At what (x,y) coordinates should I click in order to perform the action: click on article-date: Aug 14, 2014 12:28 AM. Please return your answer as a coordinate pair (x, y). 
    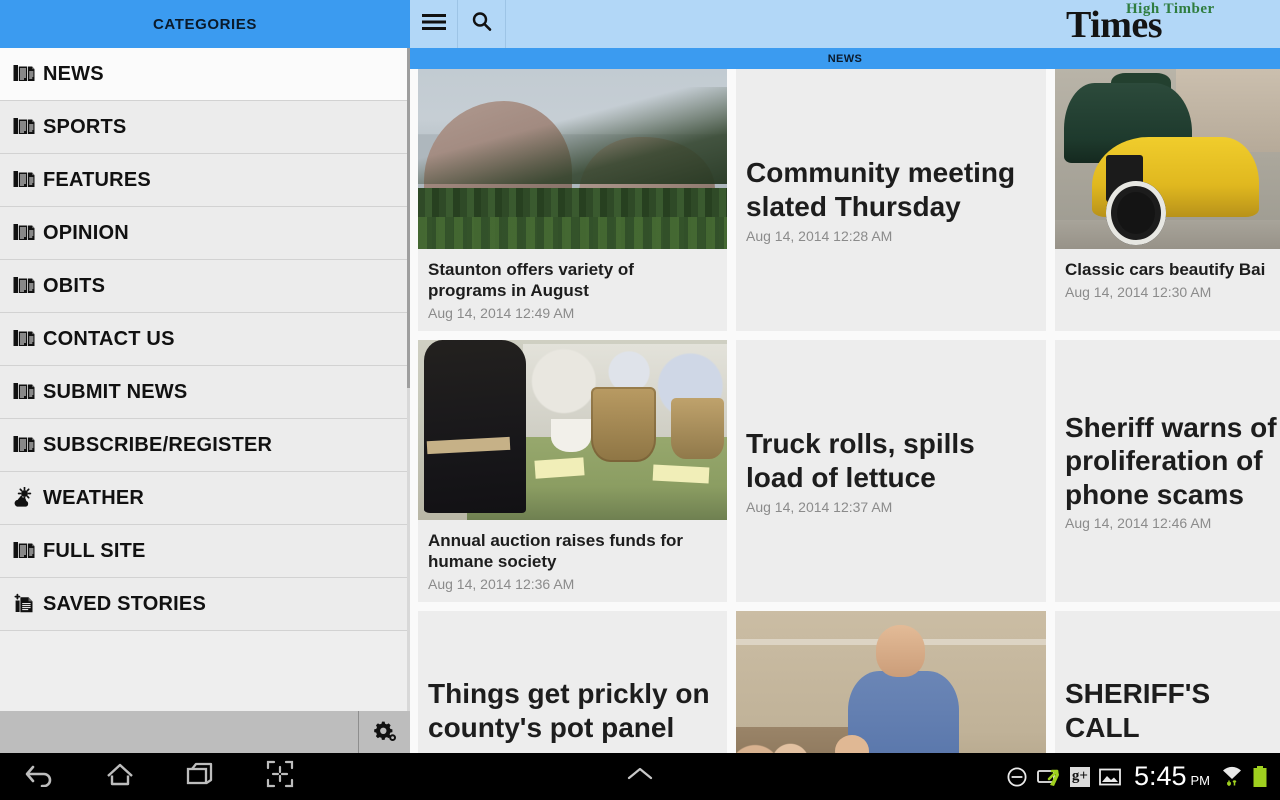
    Looking at the image, I should click on (819, 235).